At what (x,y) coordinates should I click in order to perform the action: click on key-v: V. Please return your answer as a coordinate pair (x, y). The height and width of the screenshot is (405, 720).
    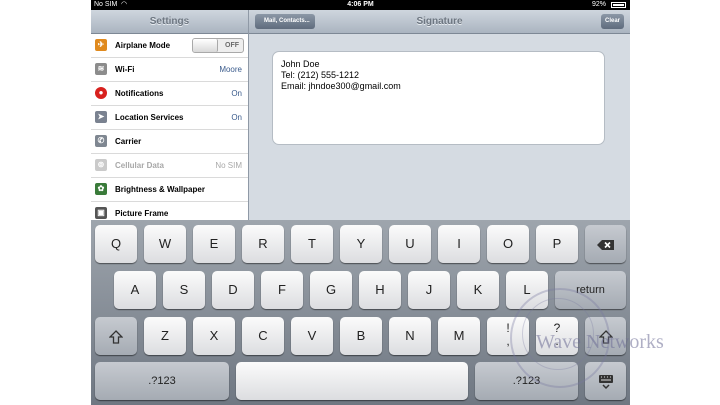
    Looking at the image, I should click on (312, 336).